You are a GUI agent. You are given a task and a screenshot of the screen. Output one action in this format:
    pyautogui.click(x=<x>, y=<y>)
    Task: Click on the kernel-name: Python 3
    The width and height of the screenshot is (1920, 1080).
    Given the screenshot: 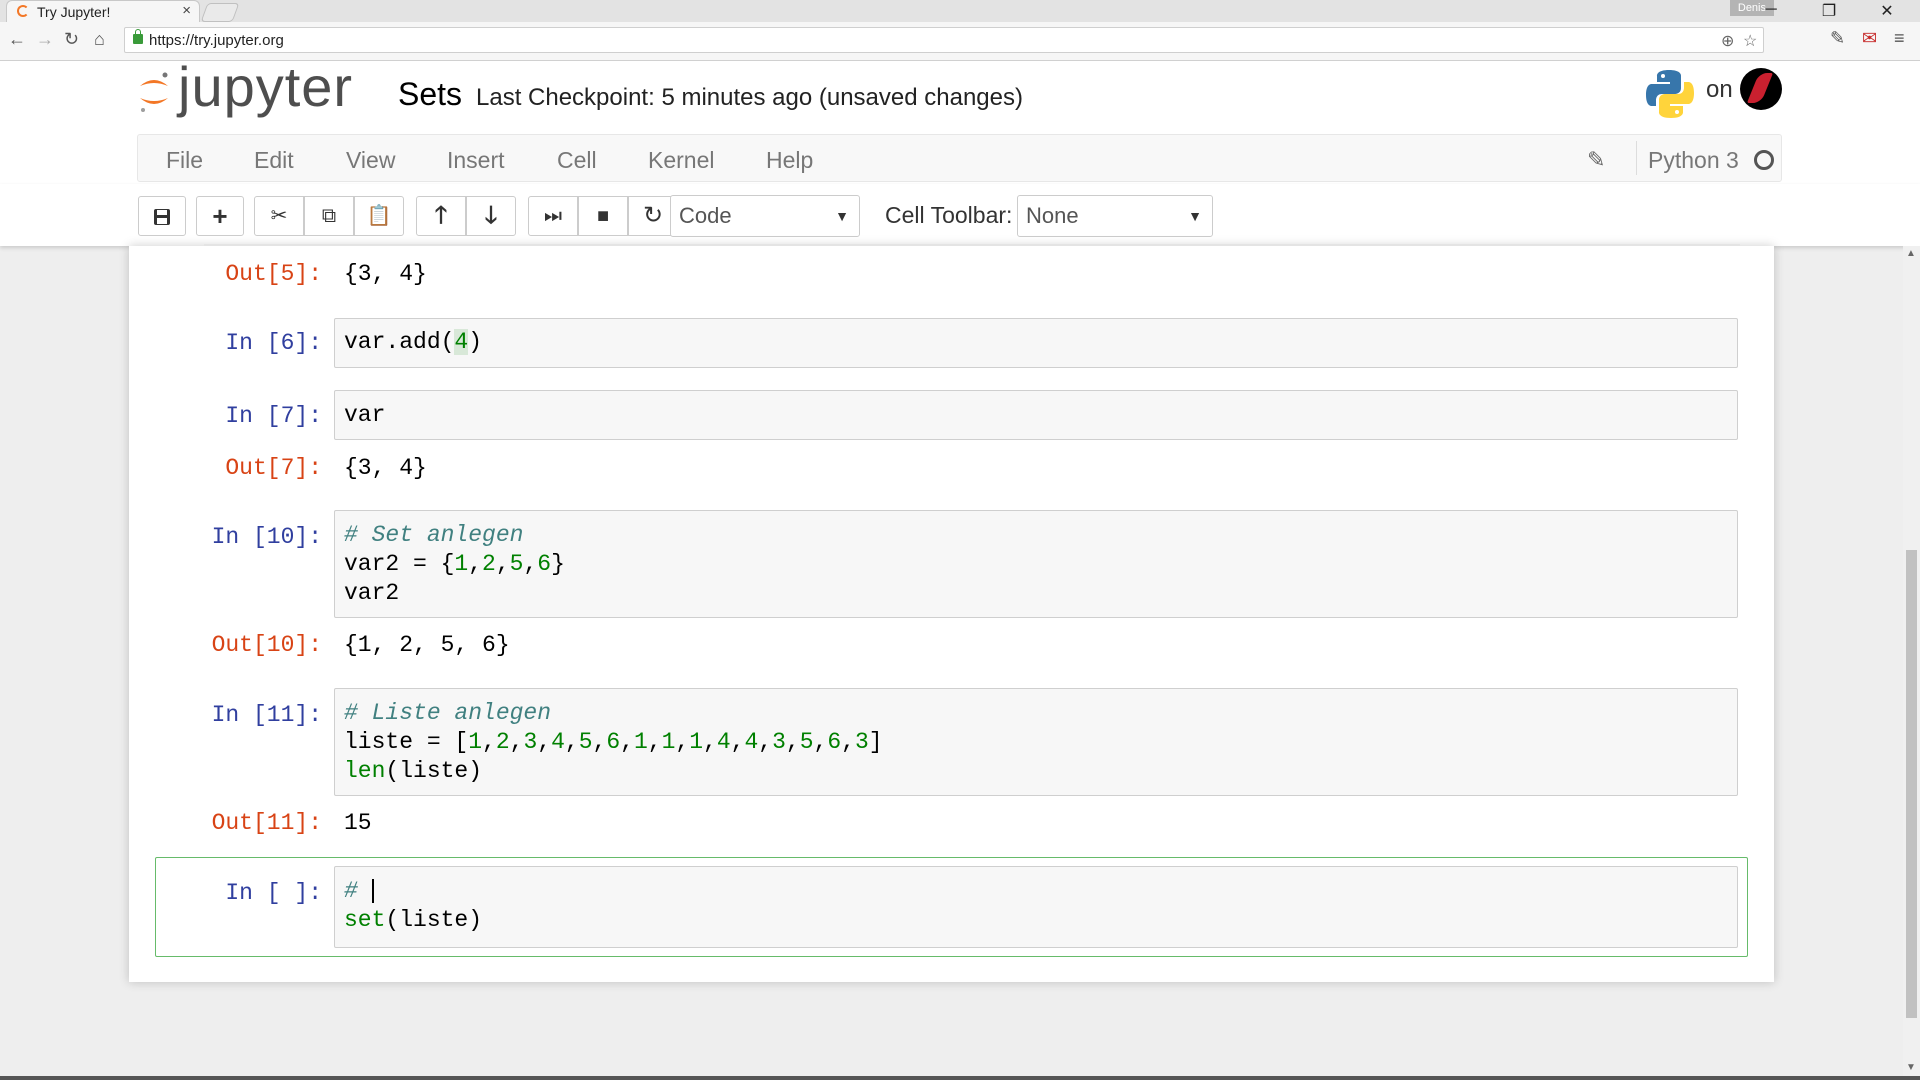 What is the action you would take?
    pyautogui.click(x=1693, y=160)
    